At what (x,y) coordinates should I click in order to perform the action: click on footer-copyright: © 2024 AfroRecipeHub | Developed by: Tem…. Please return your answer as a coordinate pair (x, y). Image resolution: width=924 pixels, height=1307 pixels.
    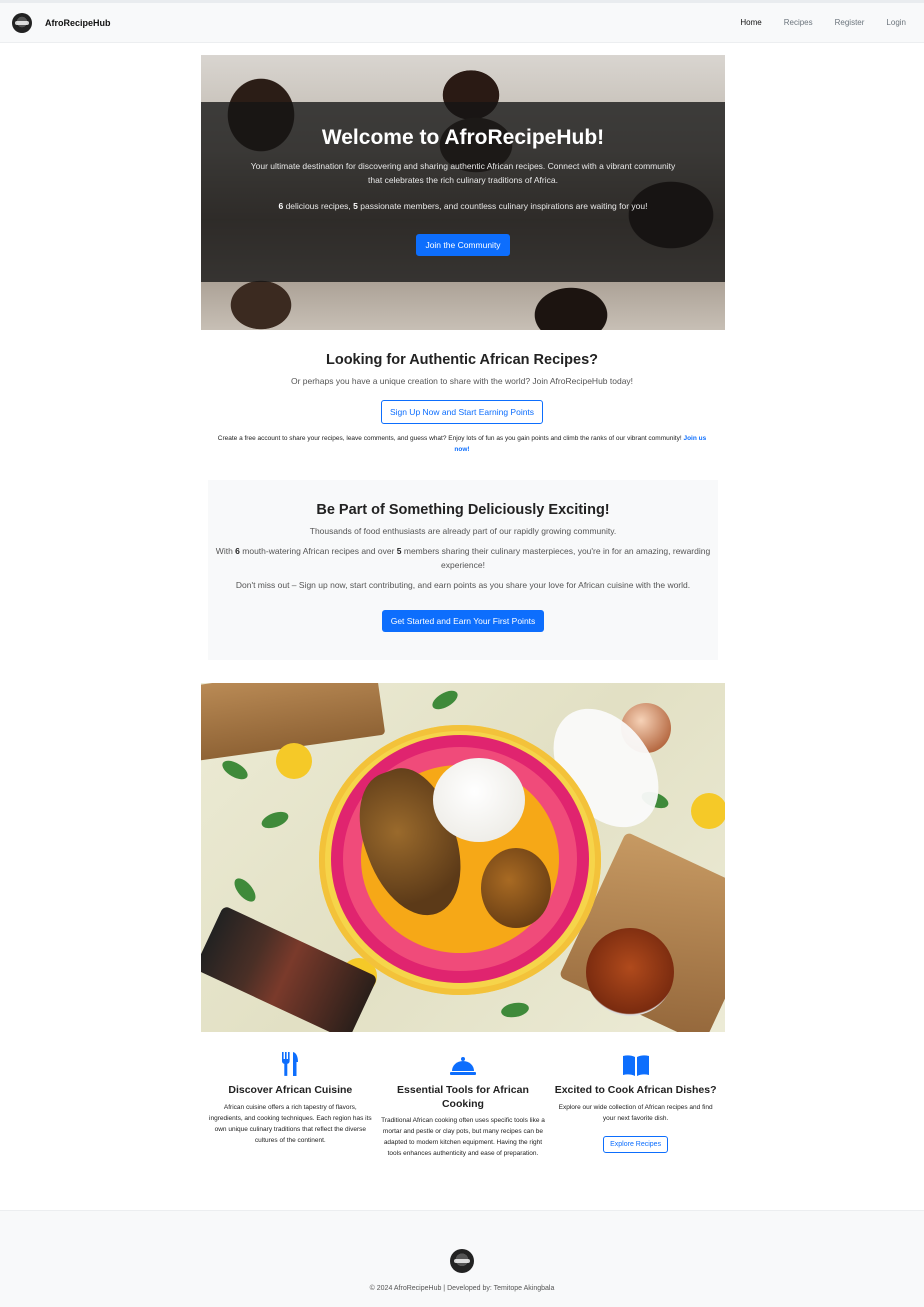
    Looking at the image, I should click on (462, 1288).